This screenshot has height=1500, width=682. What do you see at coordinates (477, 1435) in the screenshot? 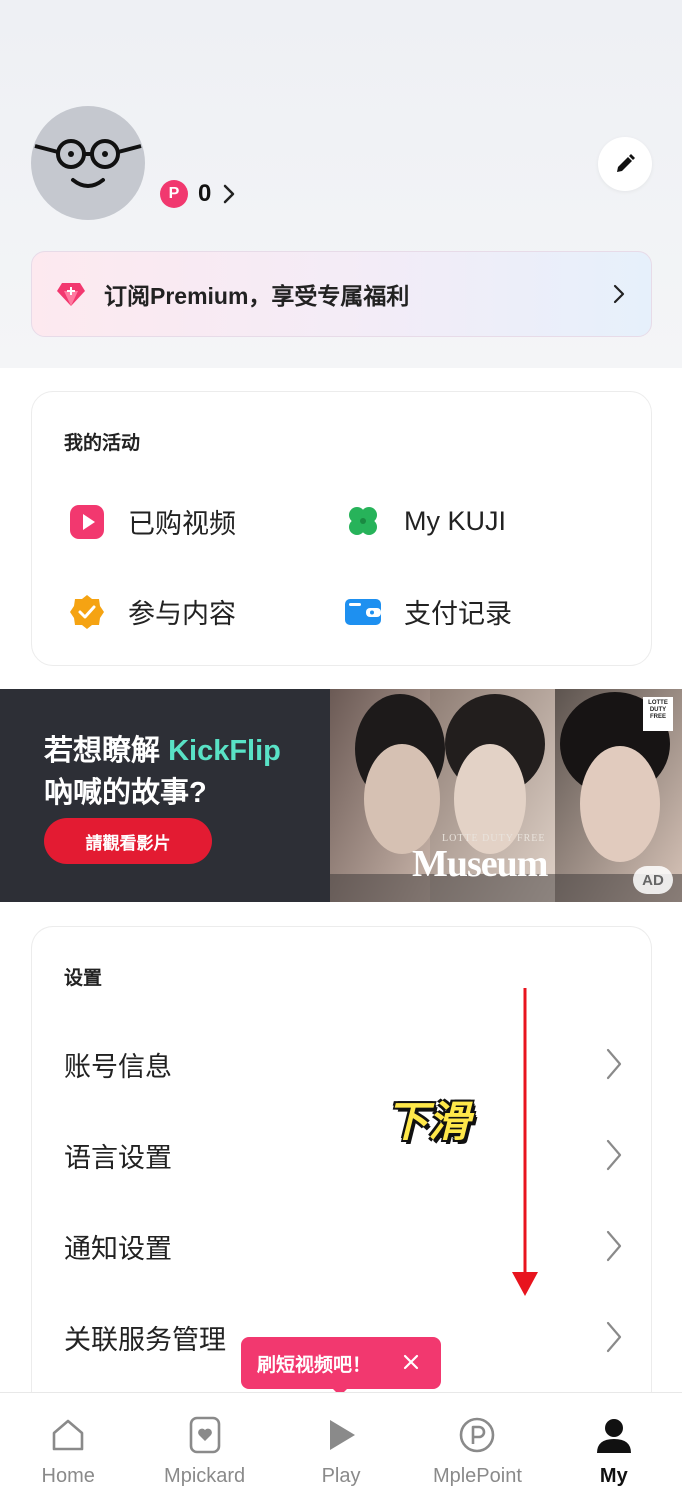
I see `point-icon` at bounding box center [477, 1435].